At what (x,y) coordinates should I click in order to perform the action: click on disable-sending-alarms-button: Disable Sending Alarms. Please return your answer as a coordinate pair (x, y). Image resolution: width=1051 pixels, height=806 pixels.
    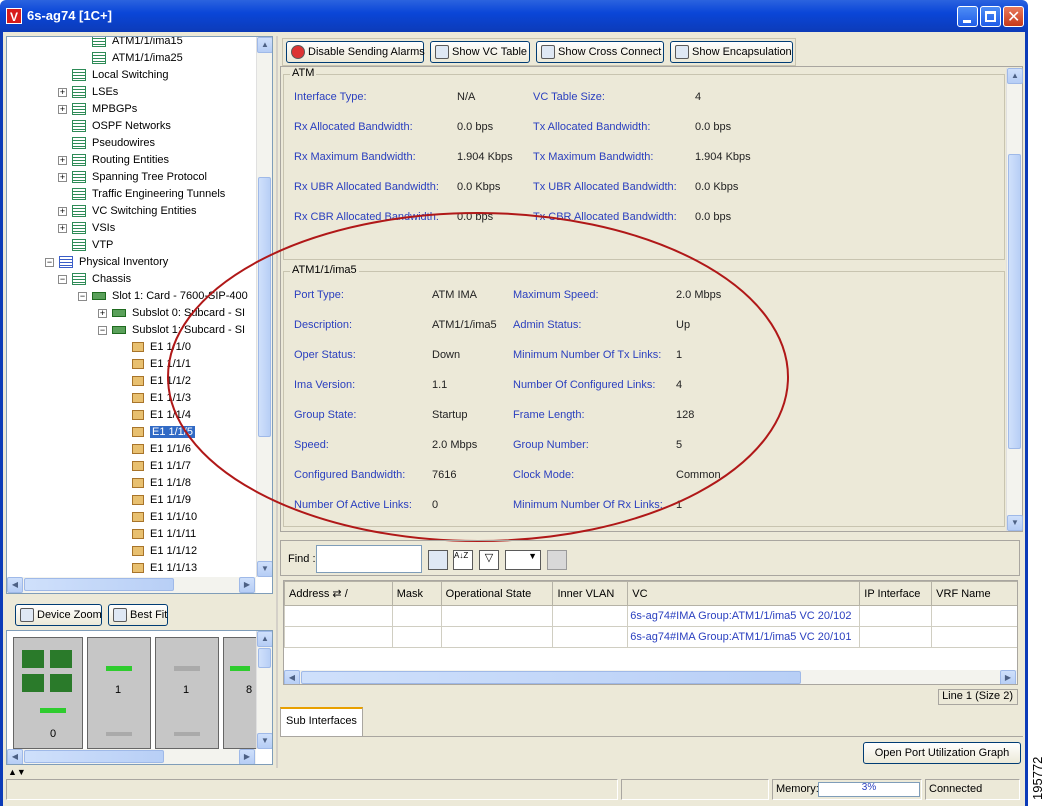
    Looking at the image, I should click on (355, 52).